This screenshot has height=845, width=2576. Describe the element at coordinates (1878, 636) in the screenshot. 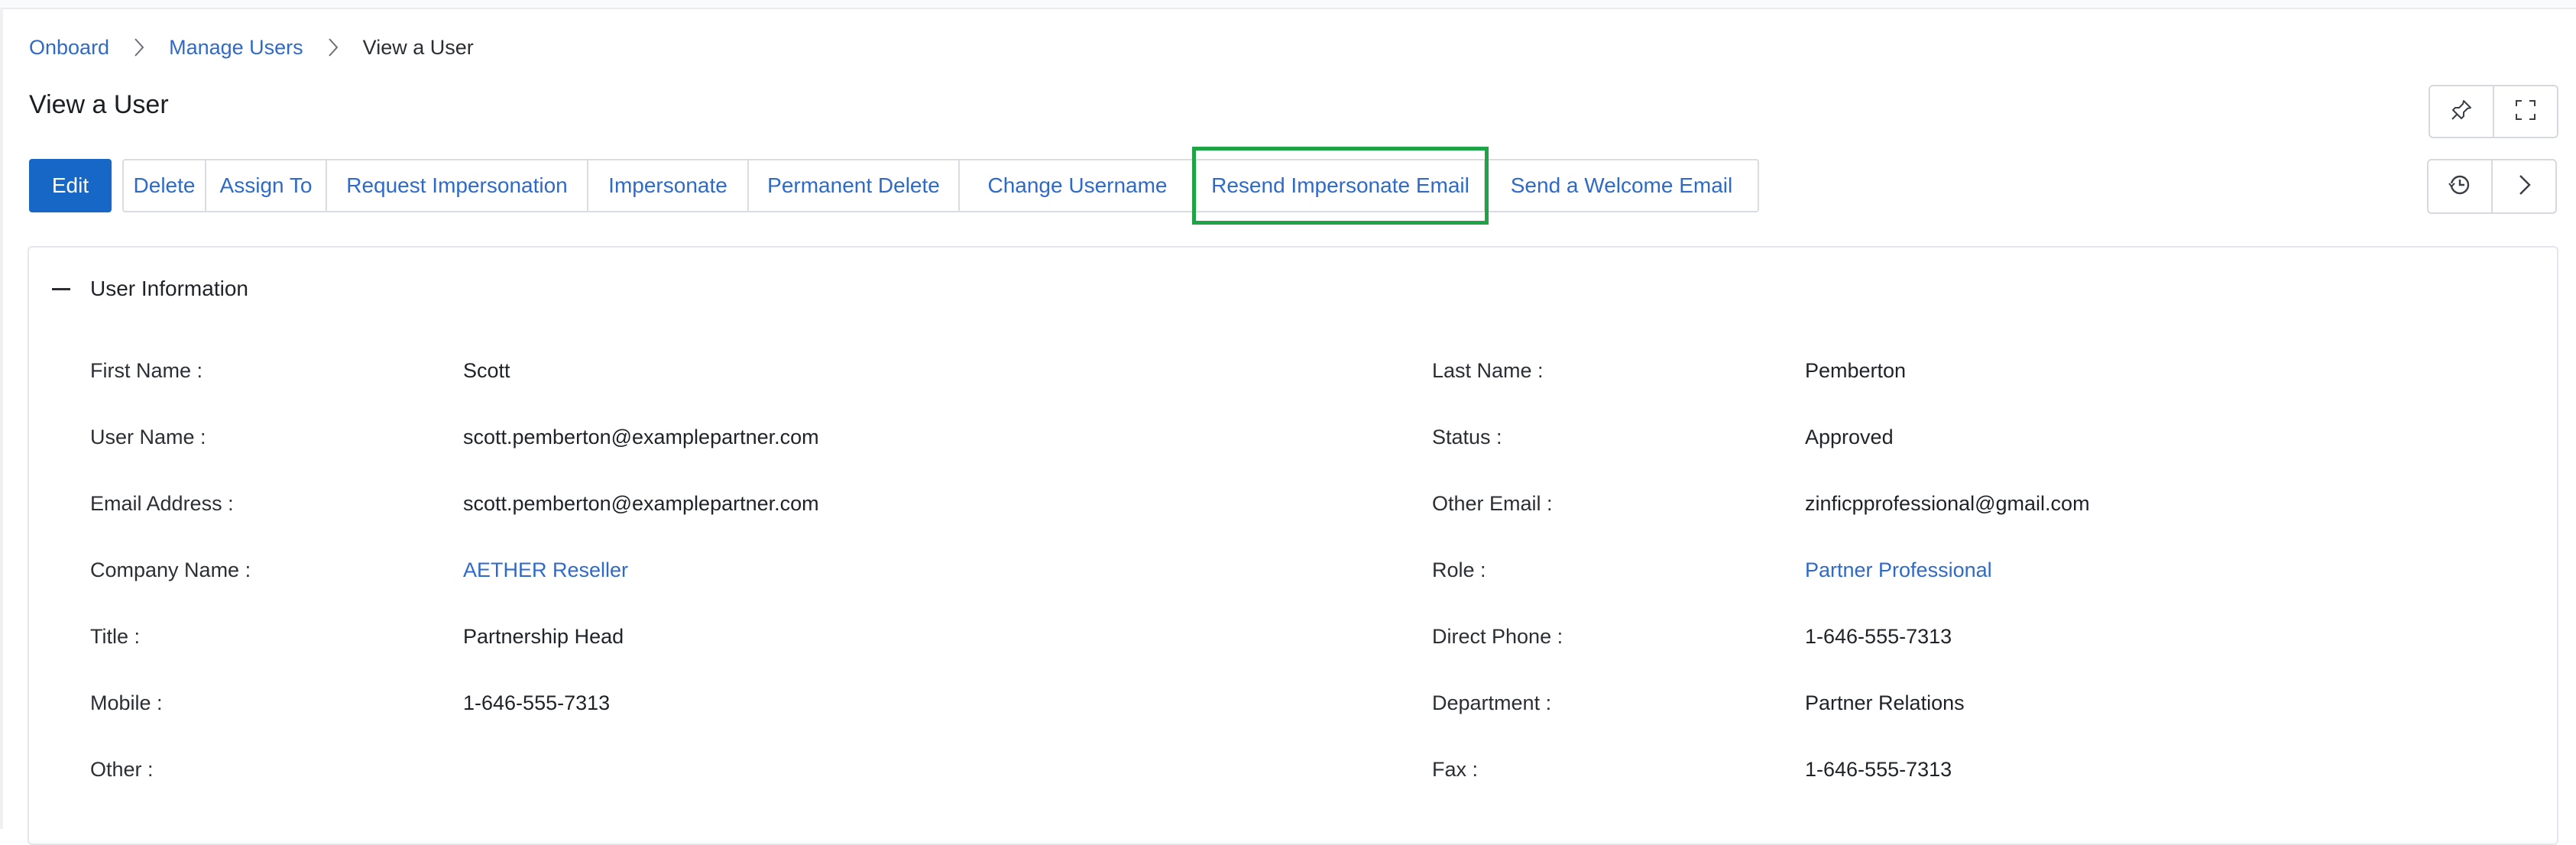

I see `direct-phone-value: 1-646-555-7313` at that location.